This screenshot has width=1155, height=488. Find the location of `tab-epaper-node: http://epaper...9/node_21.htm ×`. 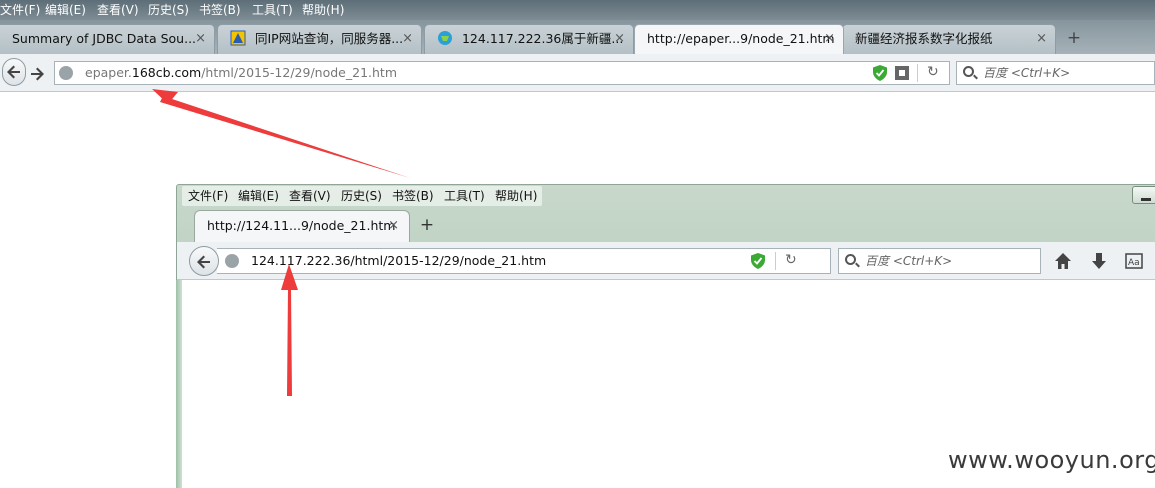

tab-epaper-node: http://epaper...9/node_21.htm × is located at coordinates (739, 39).